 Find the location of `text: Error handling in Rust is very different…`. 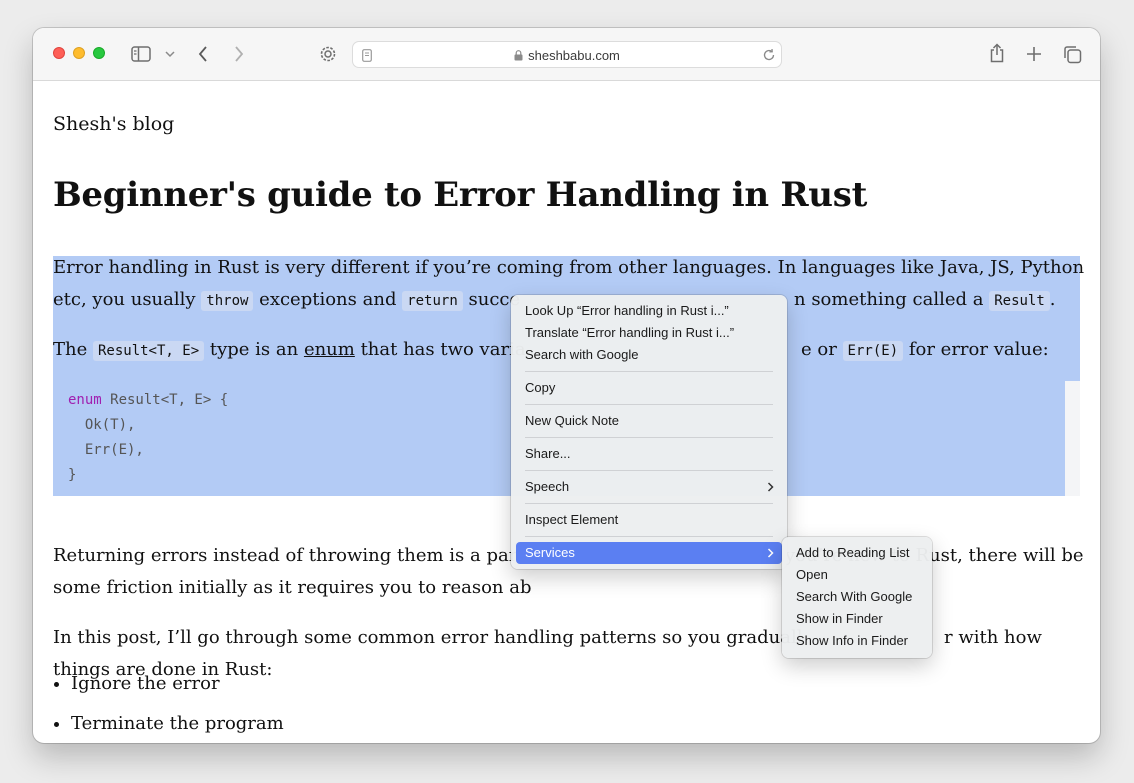

text: Error handling in Rust is very different… is located at coordinates (569, 267).